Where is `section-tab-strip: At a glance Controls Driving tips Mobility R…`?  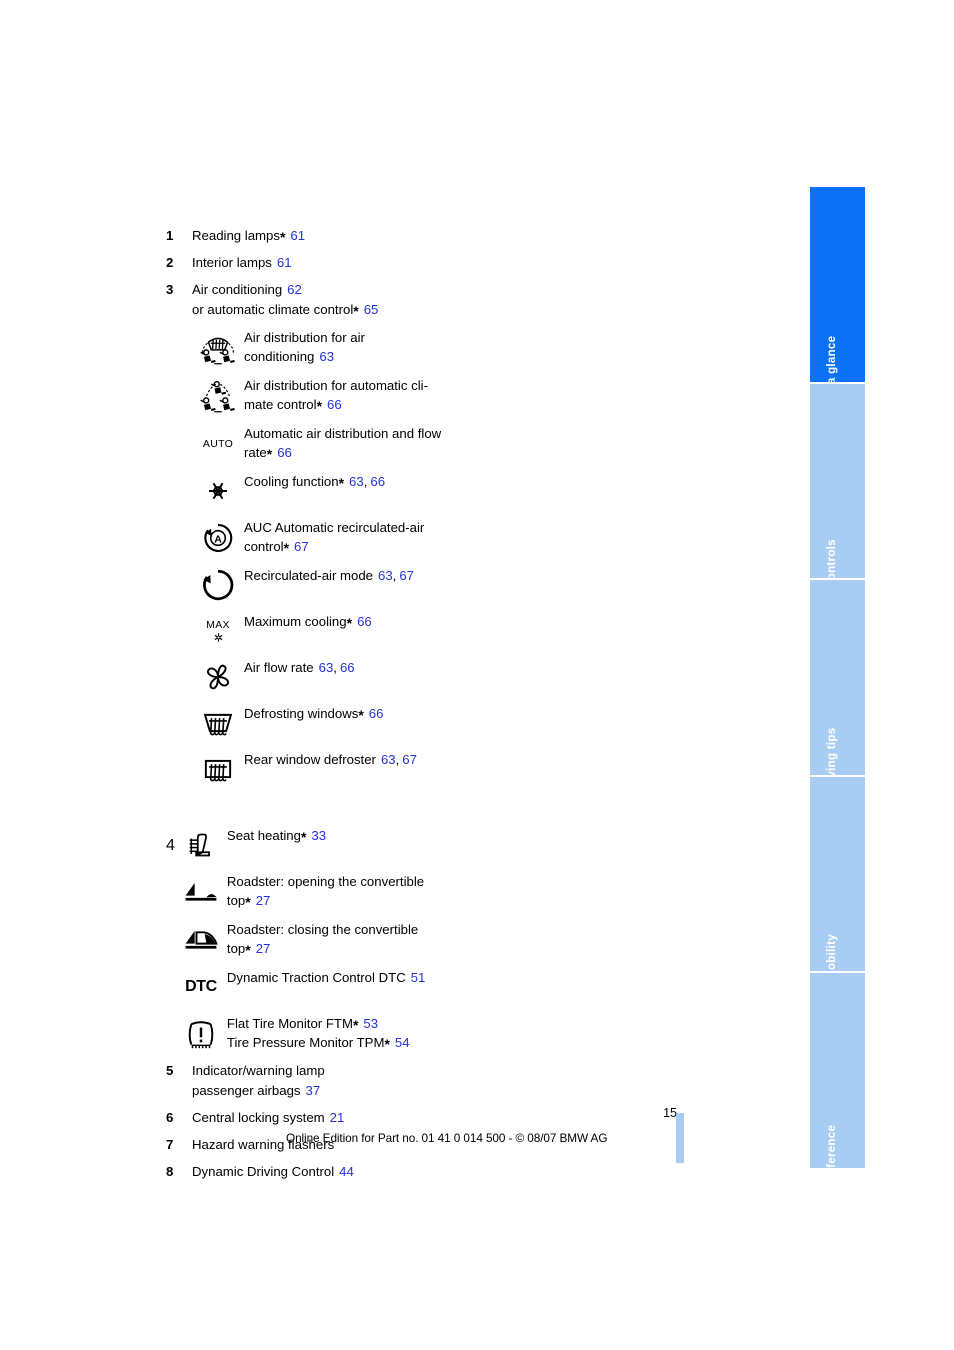
section-tab-strip: At a glance Controls Driving tips Mobility R… is located at coordinates (837, 685).